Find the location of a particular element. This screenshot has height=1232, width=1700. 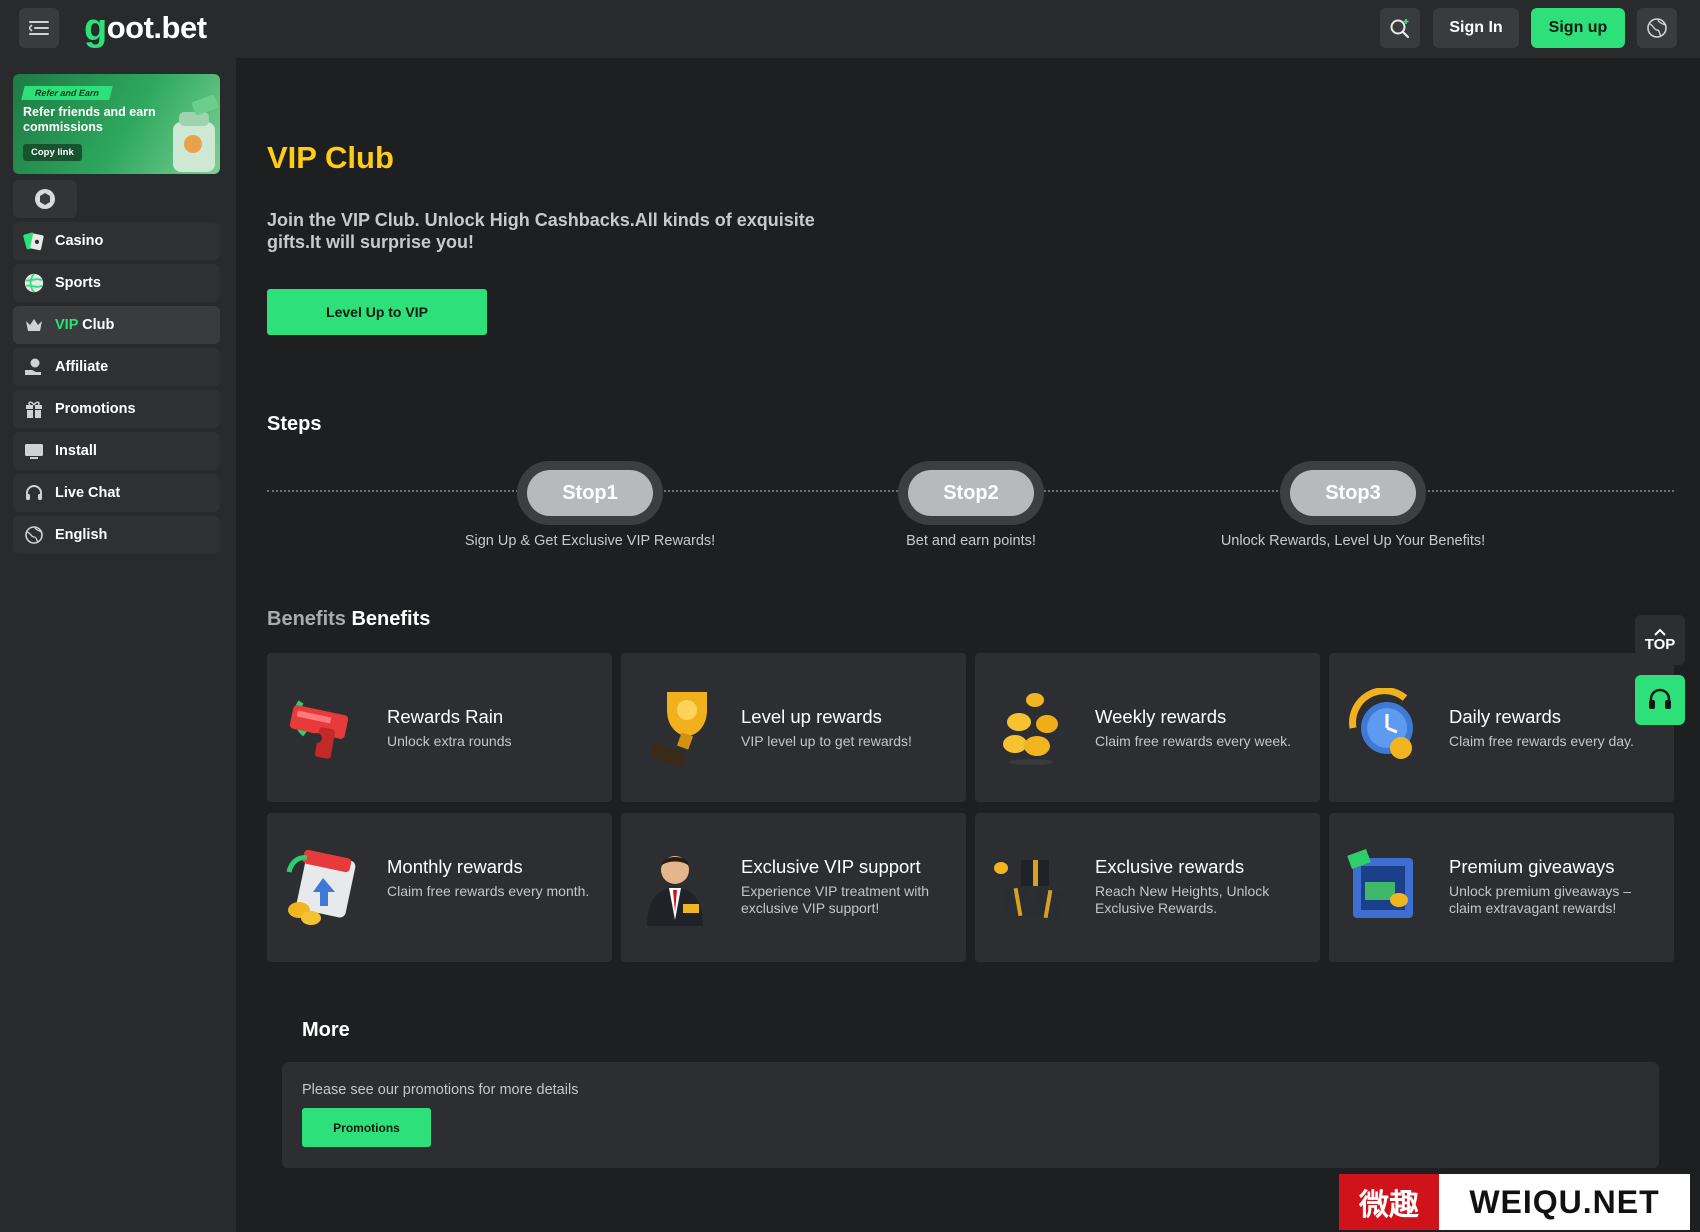

cube-icon is located at coordinates (45, 199).